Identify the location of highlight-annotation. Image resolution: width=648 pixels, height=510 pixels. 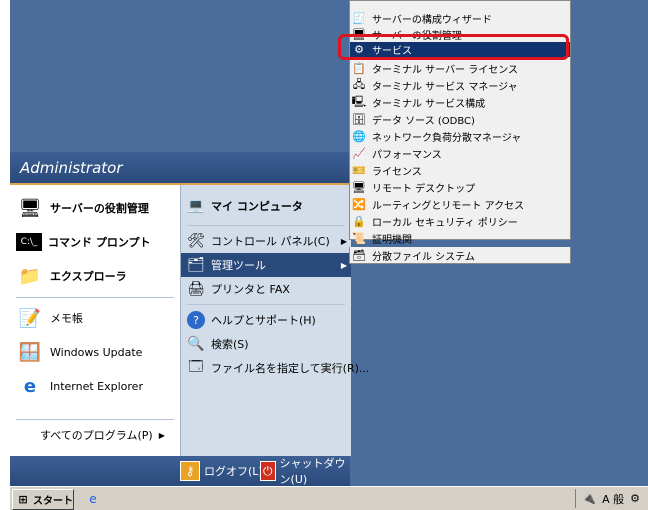
(453, 47).